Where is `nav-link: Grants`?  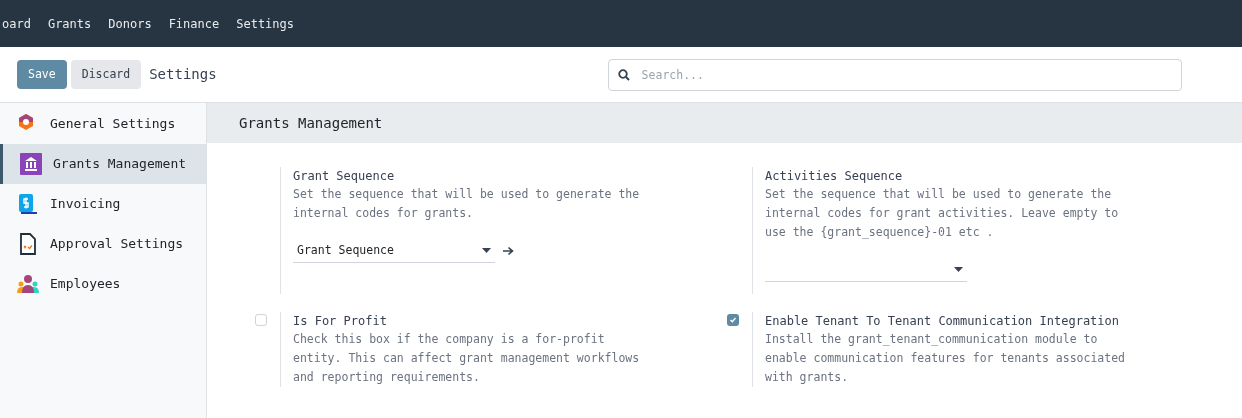
nav-link: Grants is located at coordinates (69, 23).